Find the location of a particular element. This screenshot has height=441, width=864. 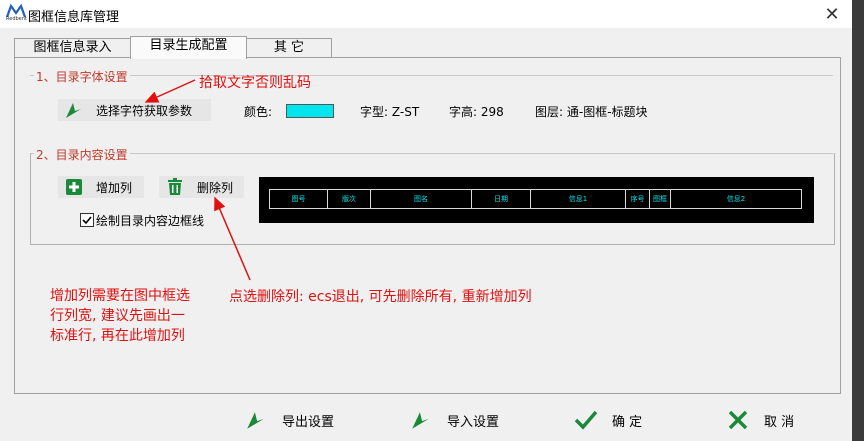

column-cell: 图名 is located at coordinates (421, 199).